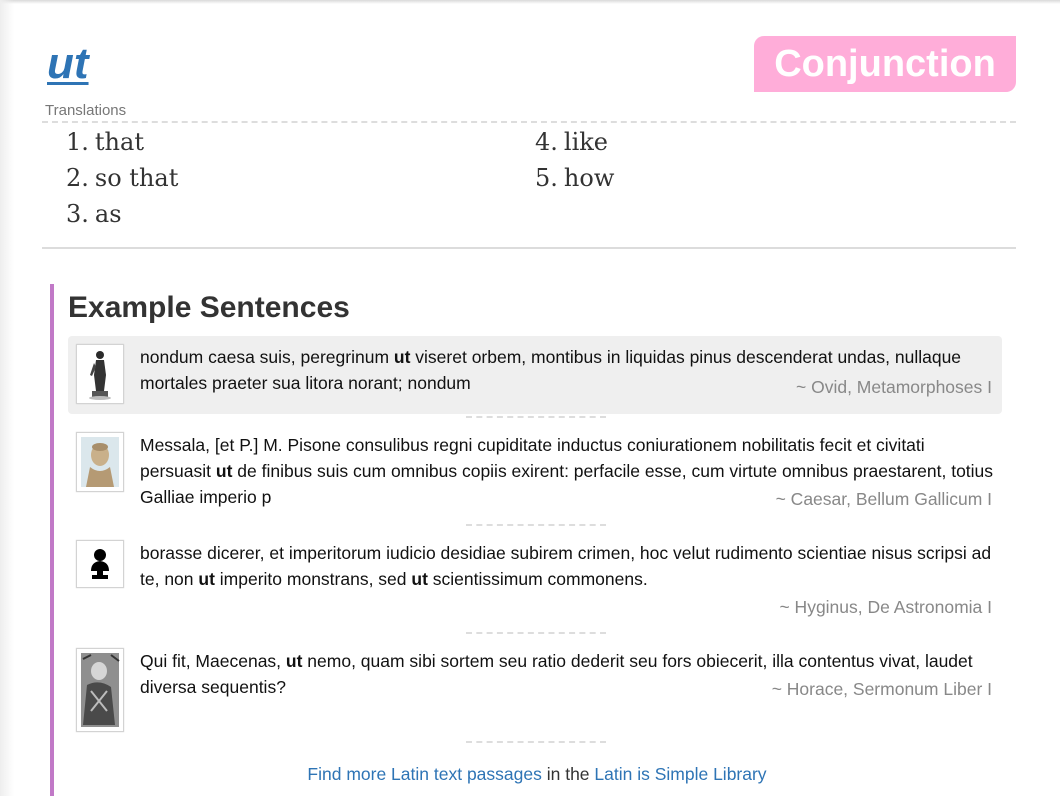 The image size is (1060, 796). Describe the element at coordinates (100, 462) in the screenshot. I see `bust-photo-icon` at that location.